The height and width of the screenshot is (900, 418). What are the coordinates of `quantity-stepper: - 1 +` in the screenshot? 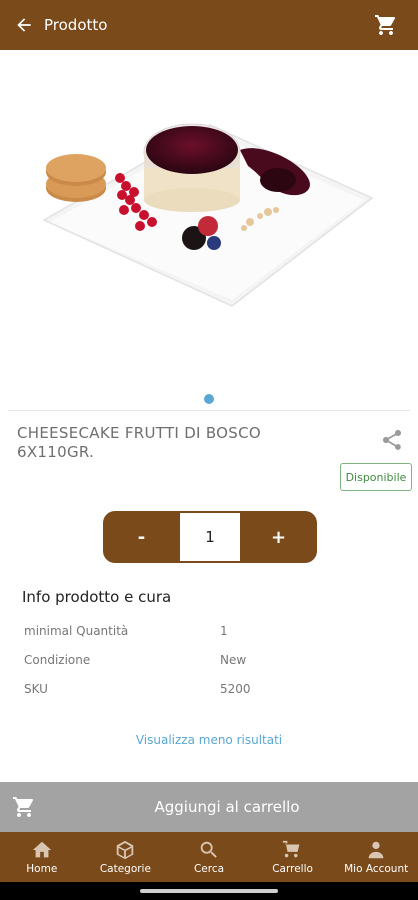 It's located at (210, 537).